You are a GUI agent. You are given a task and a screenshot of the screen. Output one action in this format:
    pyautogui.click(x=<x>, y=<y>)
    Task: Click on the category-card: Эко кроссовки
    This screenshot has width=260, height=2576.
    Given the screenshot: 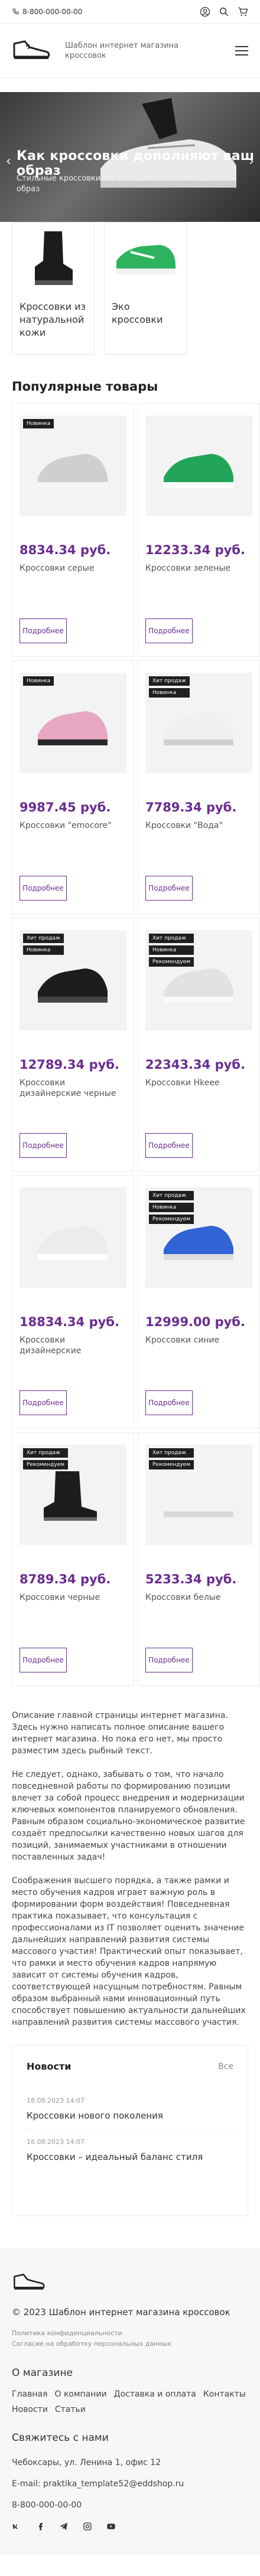 What is the action you would take?
    pyautogui.click(x=145, y=288)
    